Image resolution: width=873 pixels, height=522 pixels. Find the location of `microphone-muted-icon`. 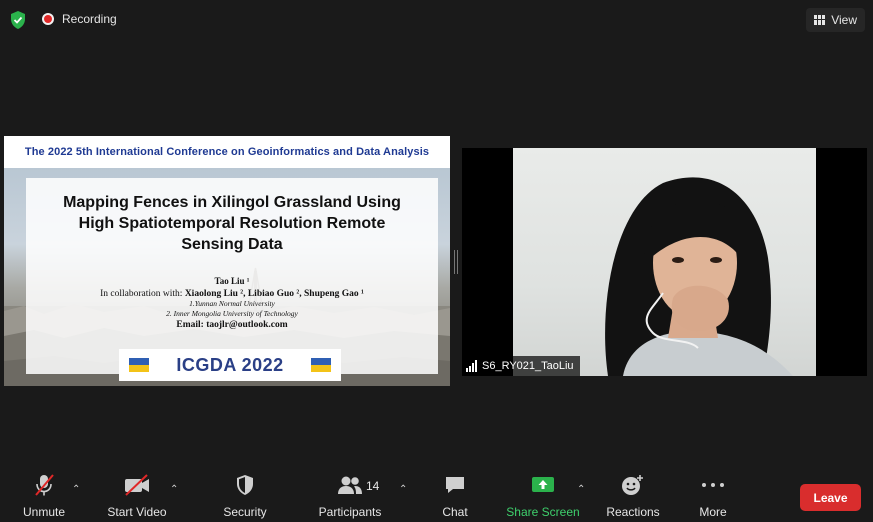

microphone-muted-icon is located at coordinates (44, 485).